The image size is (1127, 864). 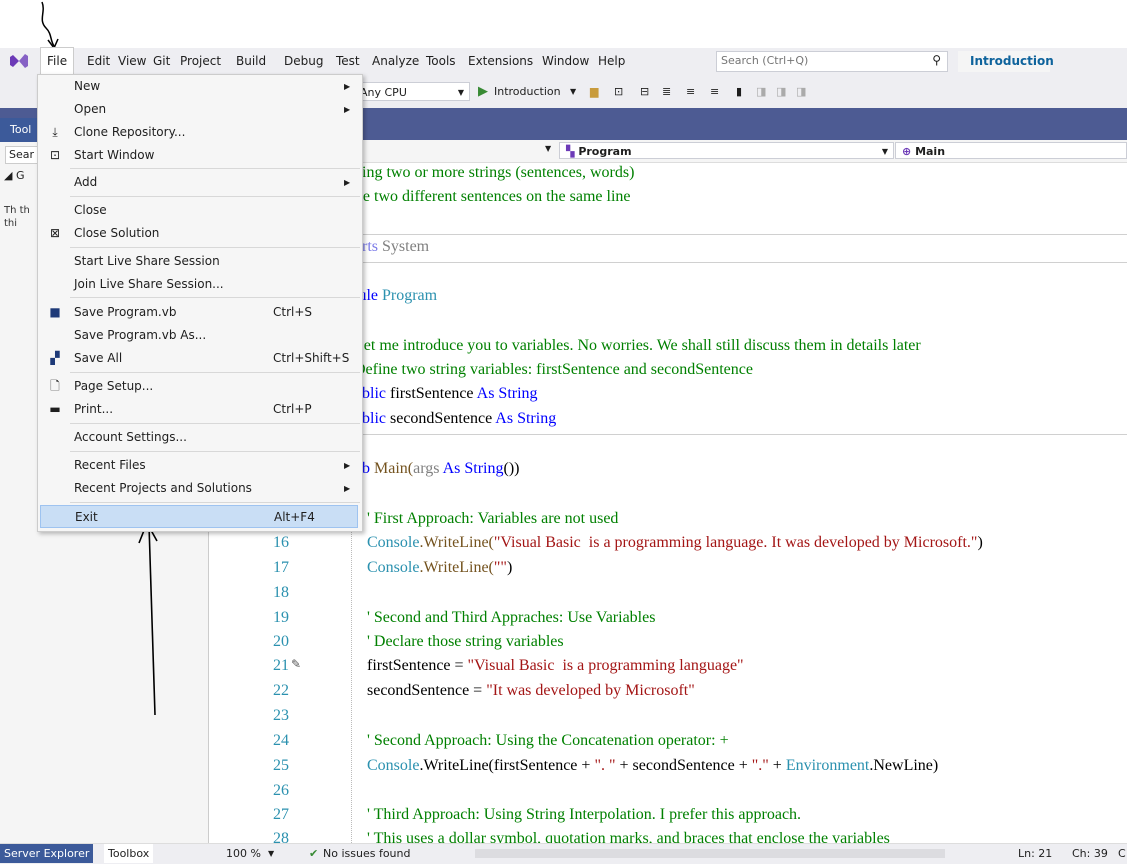 What do you see at coordinates (200, 312) in the screenshot?
I see `menu-item-save: ■ Save Program.vb Ctrl+S` at bounding box center [200, 312].